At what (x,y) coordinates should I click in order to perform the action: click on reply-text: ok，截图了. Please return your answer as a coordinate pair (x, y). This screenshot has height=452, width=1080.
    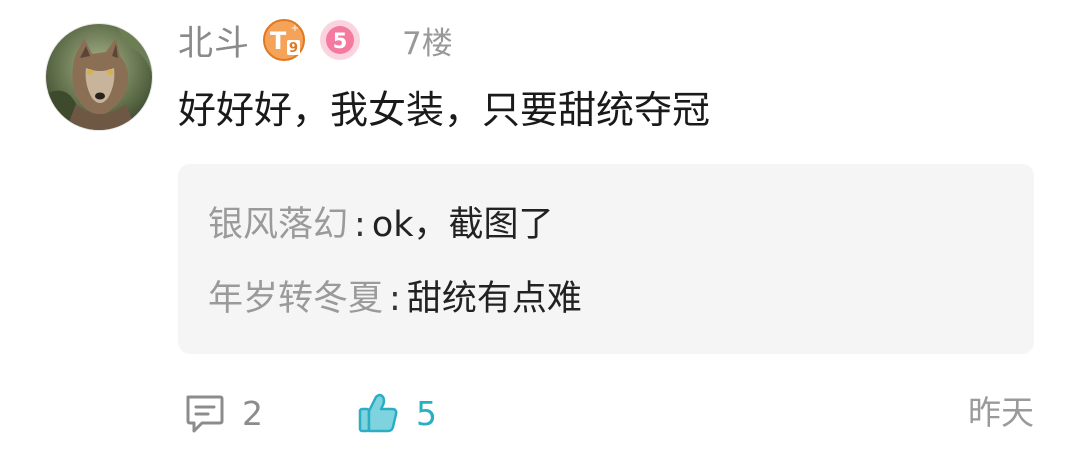
    Looking at the image, I should click on (462, 225).